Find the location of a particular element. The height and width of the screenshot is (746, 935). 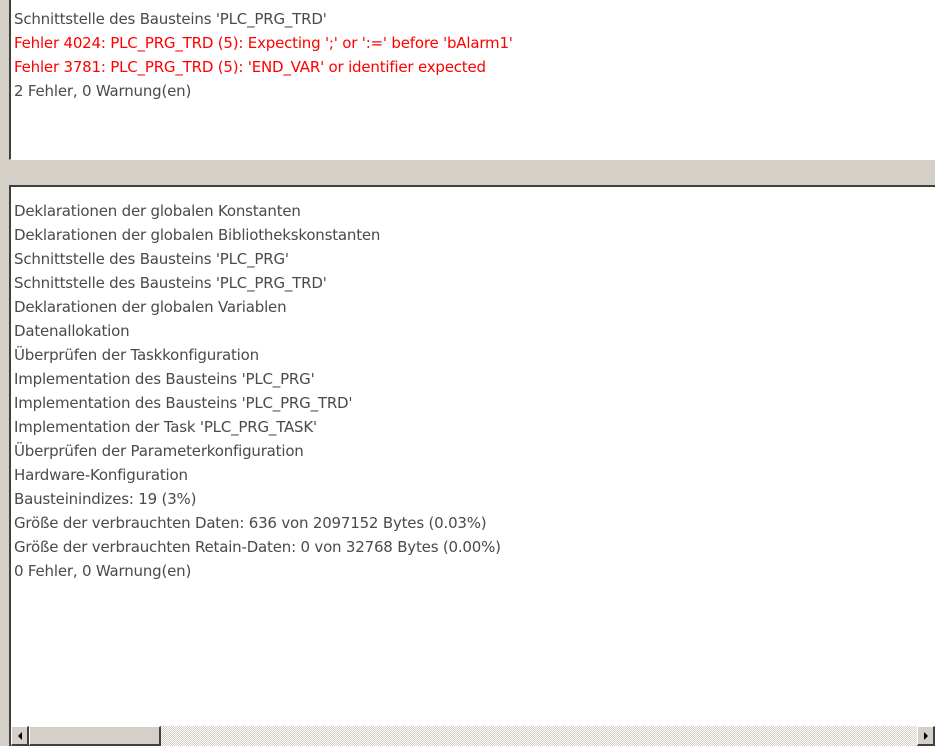

message-line: Hardware-Konfiguration is located at coordinates (474, 475).